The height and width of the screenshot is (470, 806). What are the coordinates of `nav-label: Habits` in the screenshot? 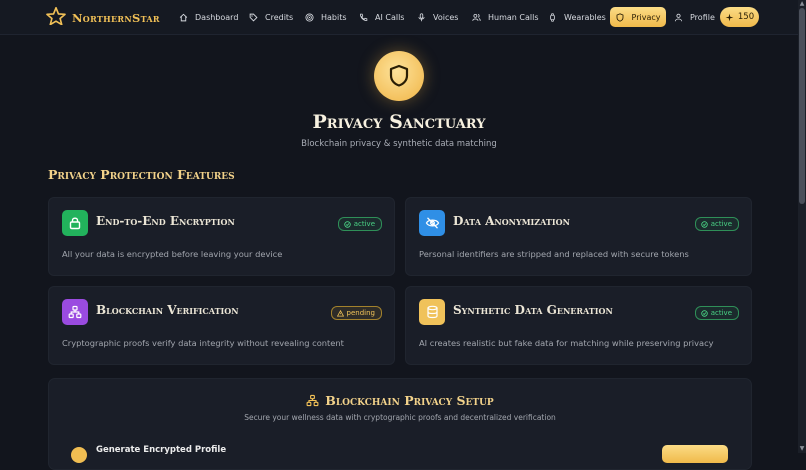 It's located at (334, 17).